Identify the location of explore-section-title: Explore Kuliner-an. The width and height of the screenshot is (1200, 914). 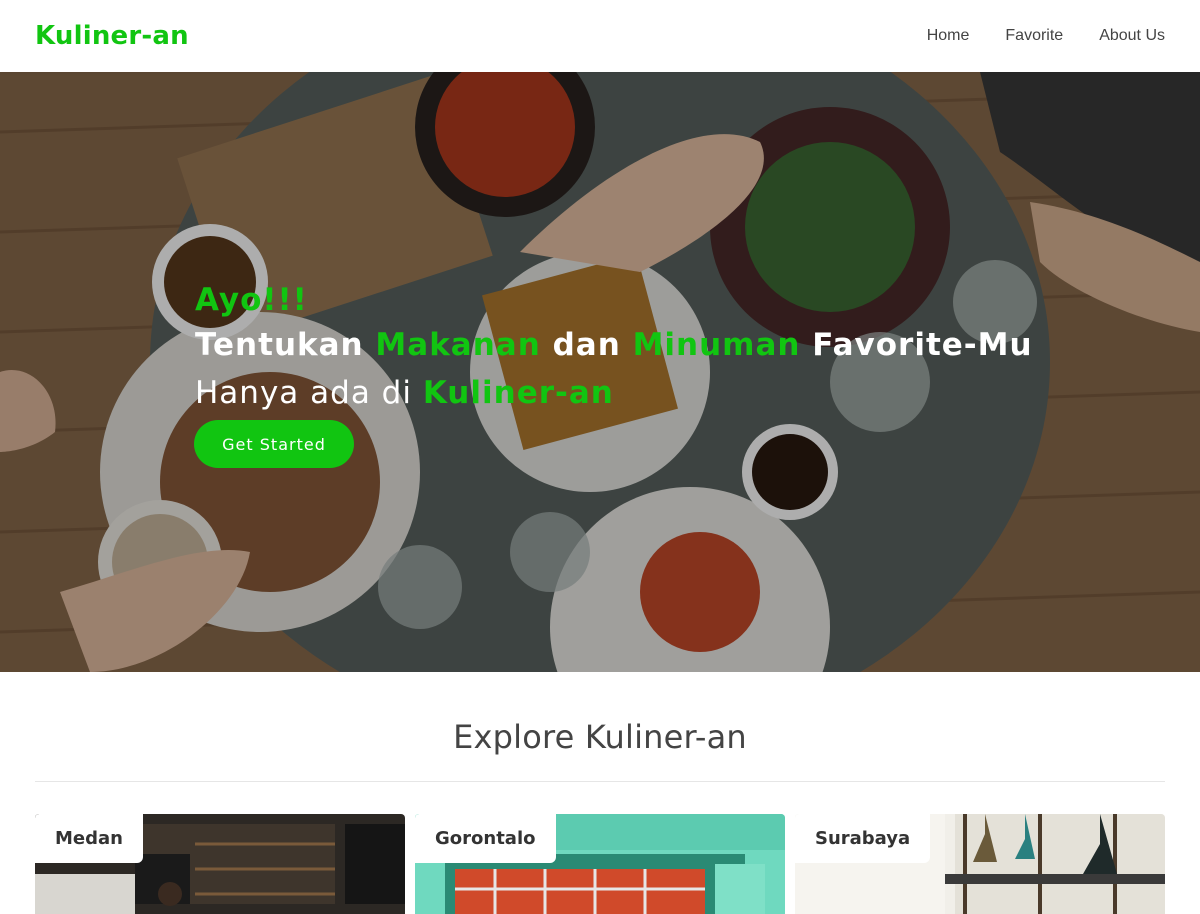
(600, 737).